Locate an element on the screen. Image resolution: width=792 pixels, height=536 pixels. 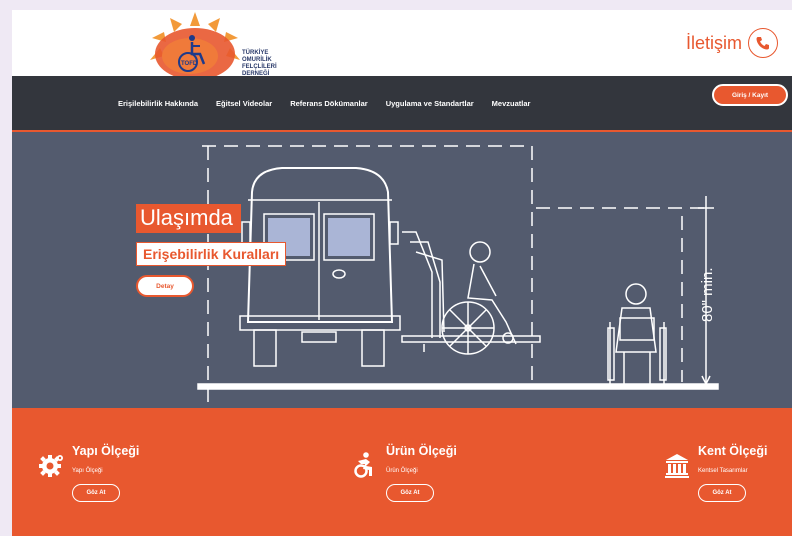
contact-link: İletişim is located at coordinates (732, 43).